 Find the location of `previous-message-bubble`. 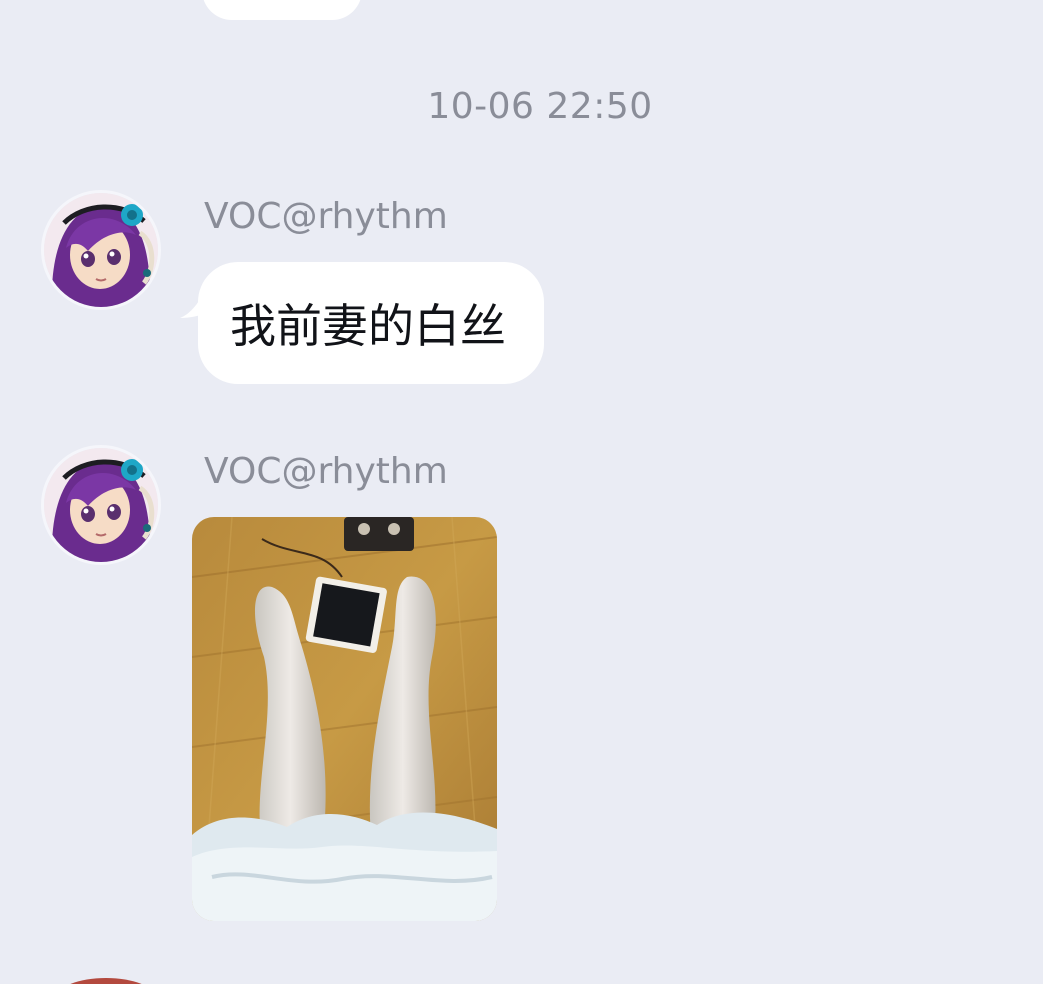

previous-message-bubble is located at coordinates (282, 10).